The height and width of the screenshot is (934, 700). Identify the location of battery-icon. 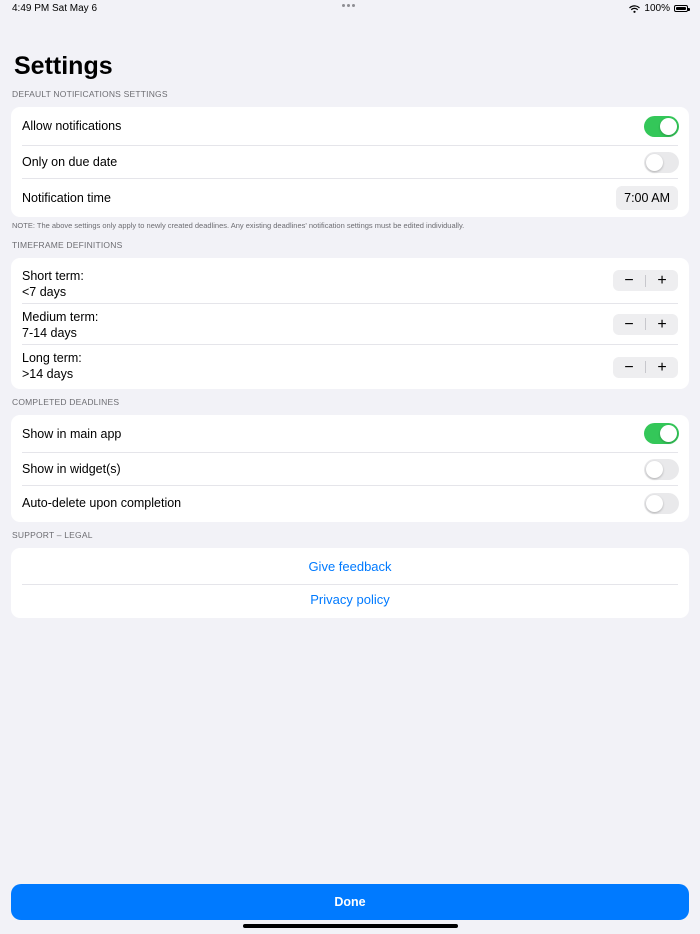
(682, 8).